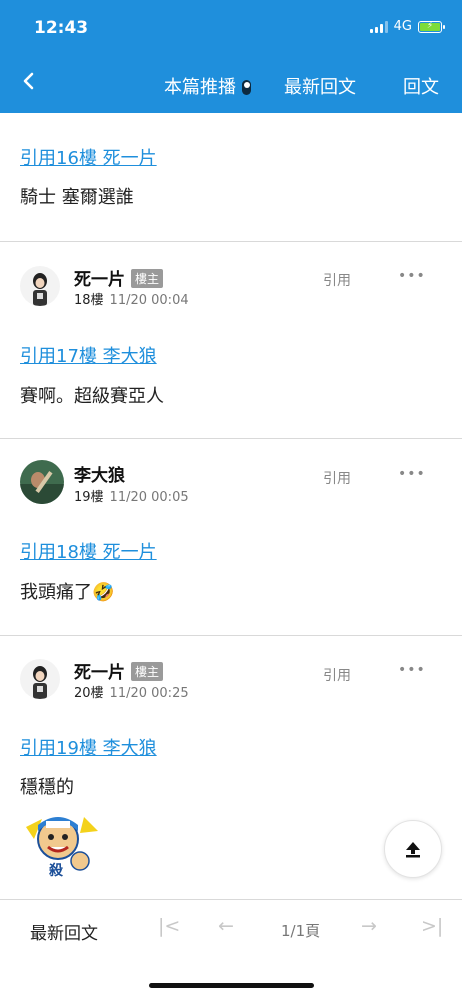 This screenshot has height=1000, width=462. What do you see at coordinates (67, 592) in the screenshot?
I see `post-text: 我頭痛了🤣` at bounding box center [67, 592].